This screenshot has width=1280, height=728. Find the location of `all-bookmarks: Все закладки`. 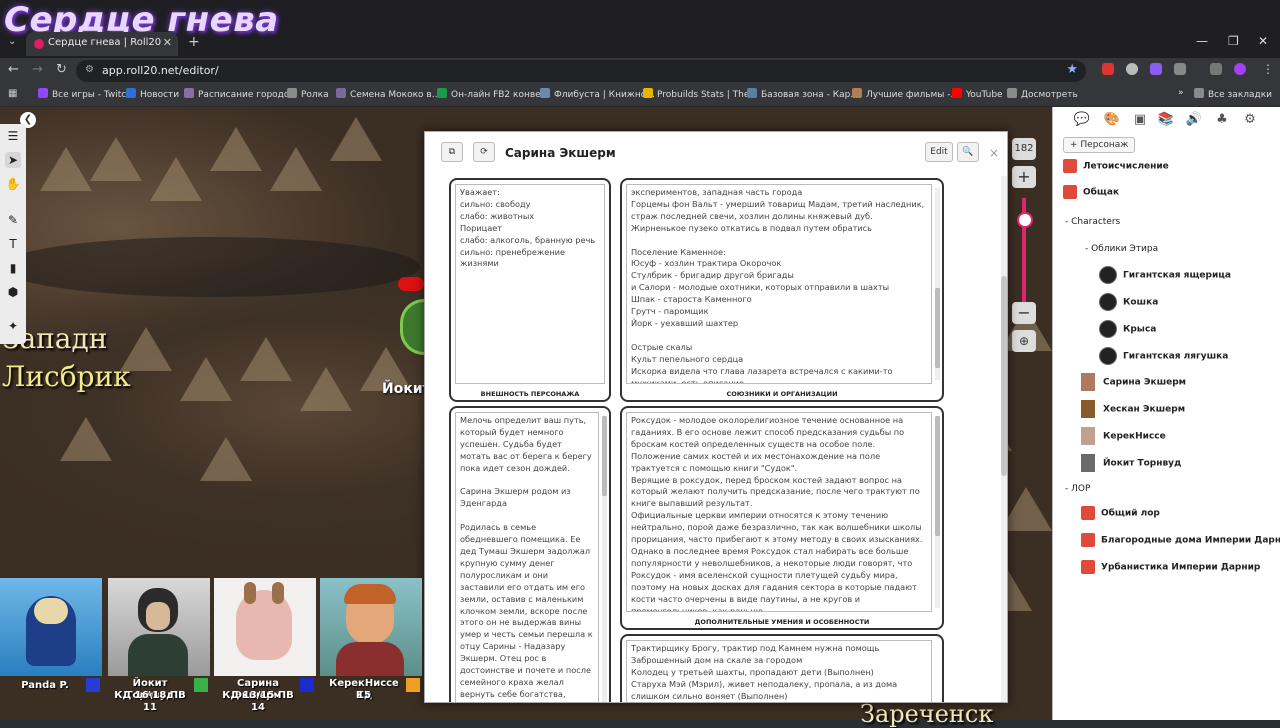

all-bookmarks: Все закладки is located at coordinates (1233, 94).